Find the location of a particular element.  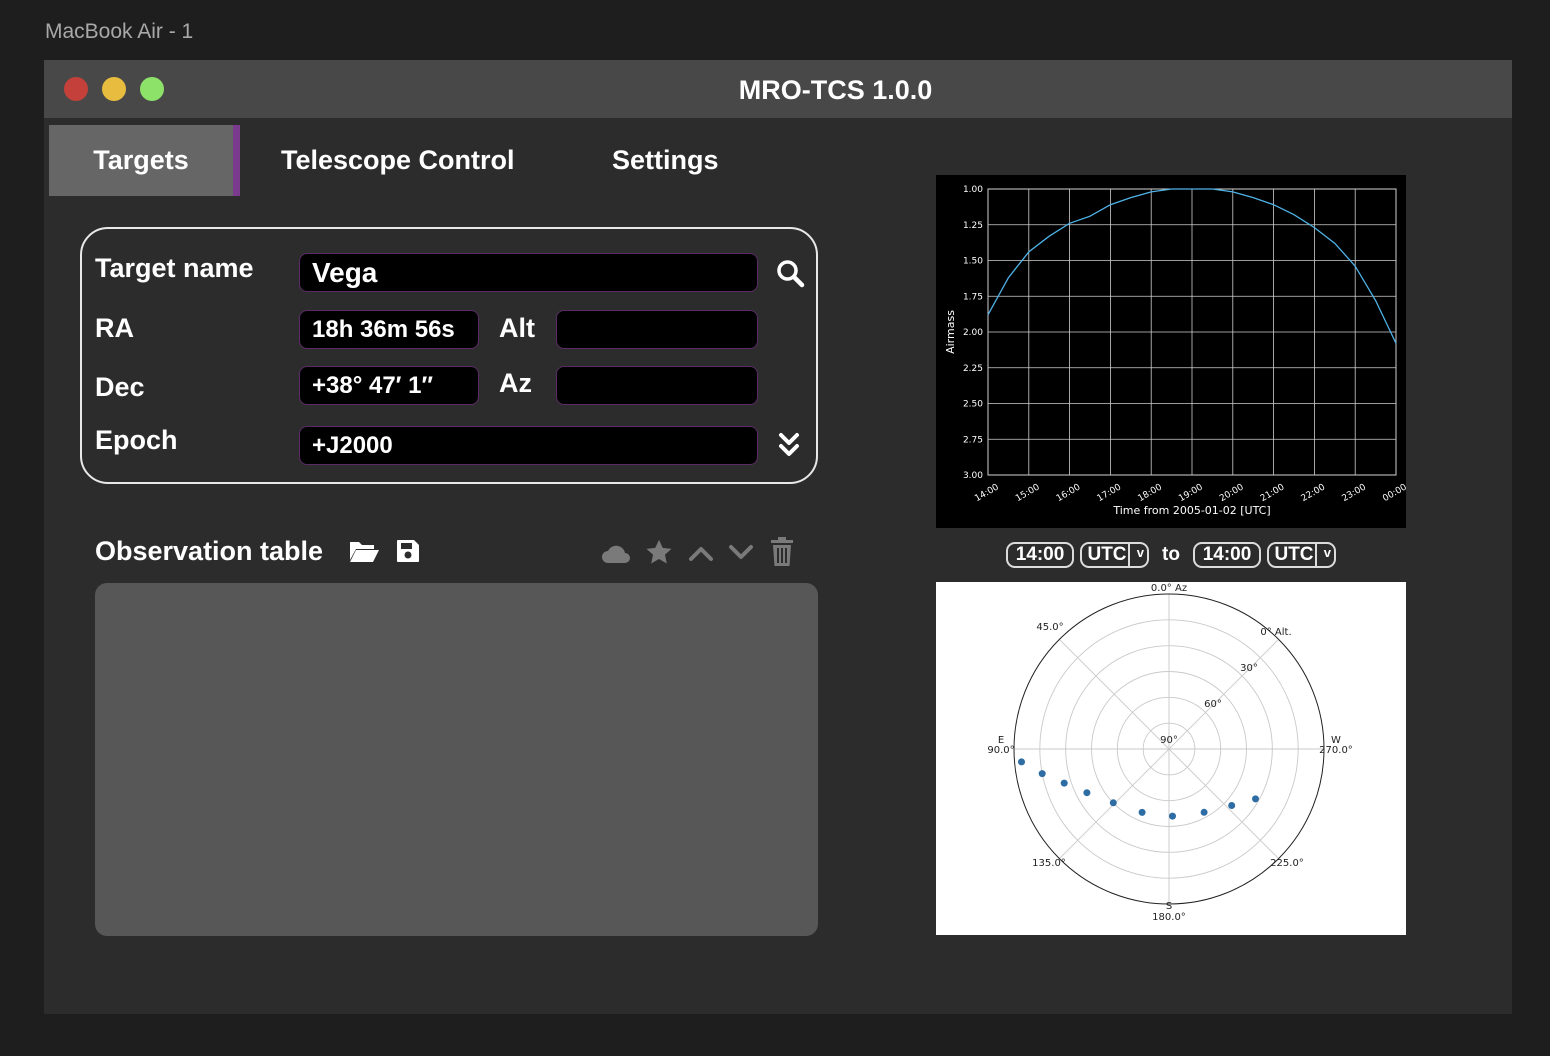

x-tick-label: 17:00 is located at coordinates (1110, 493).